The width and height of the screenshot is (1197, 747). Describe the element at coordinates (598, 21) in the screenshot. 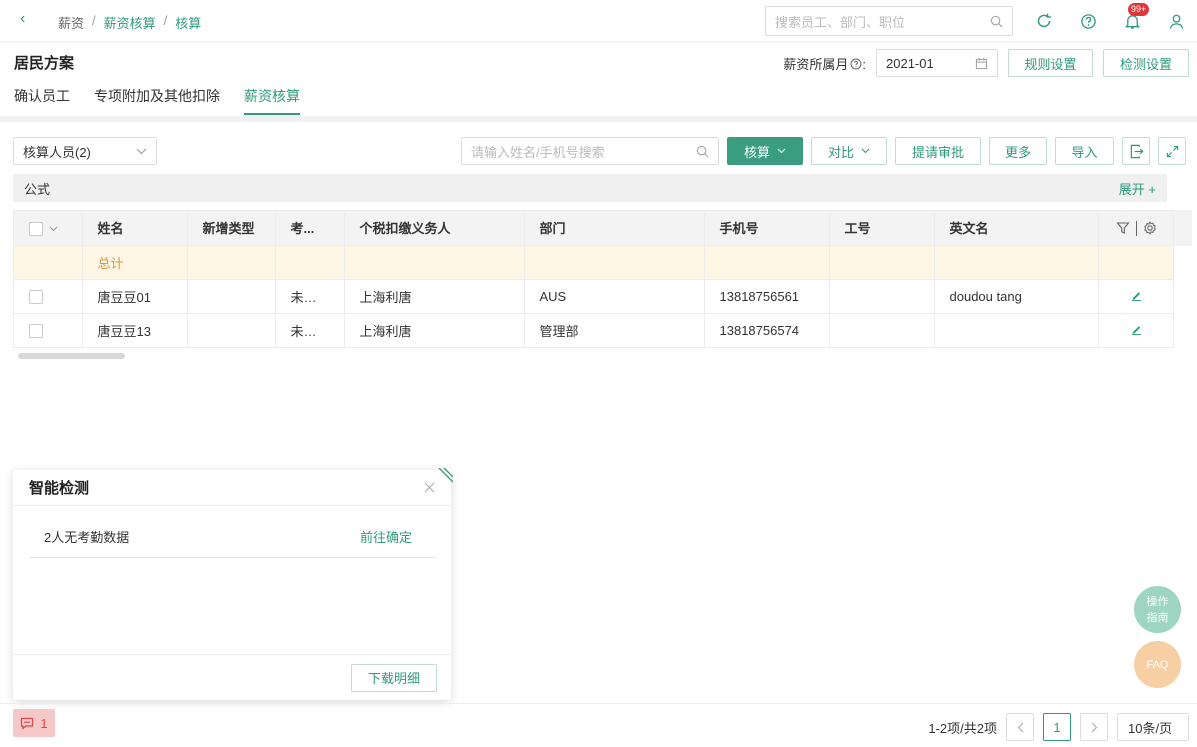

I see `top-bar: ‹ 薪资 / 薪资核算 / 核算 搜索员工、部门、职位 99+` at that location.